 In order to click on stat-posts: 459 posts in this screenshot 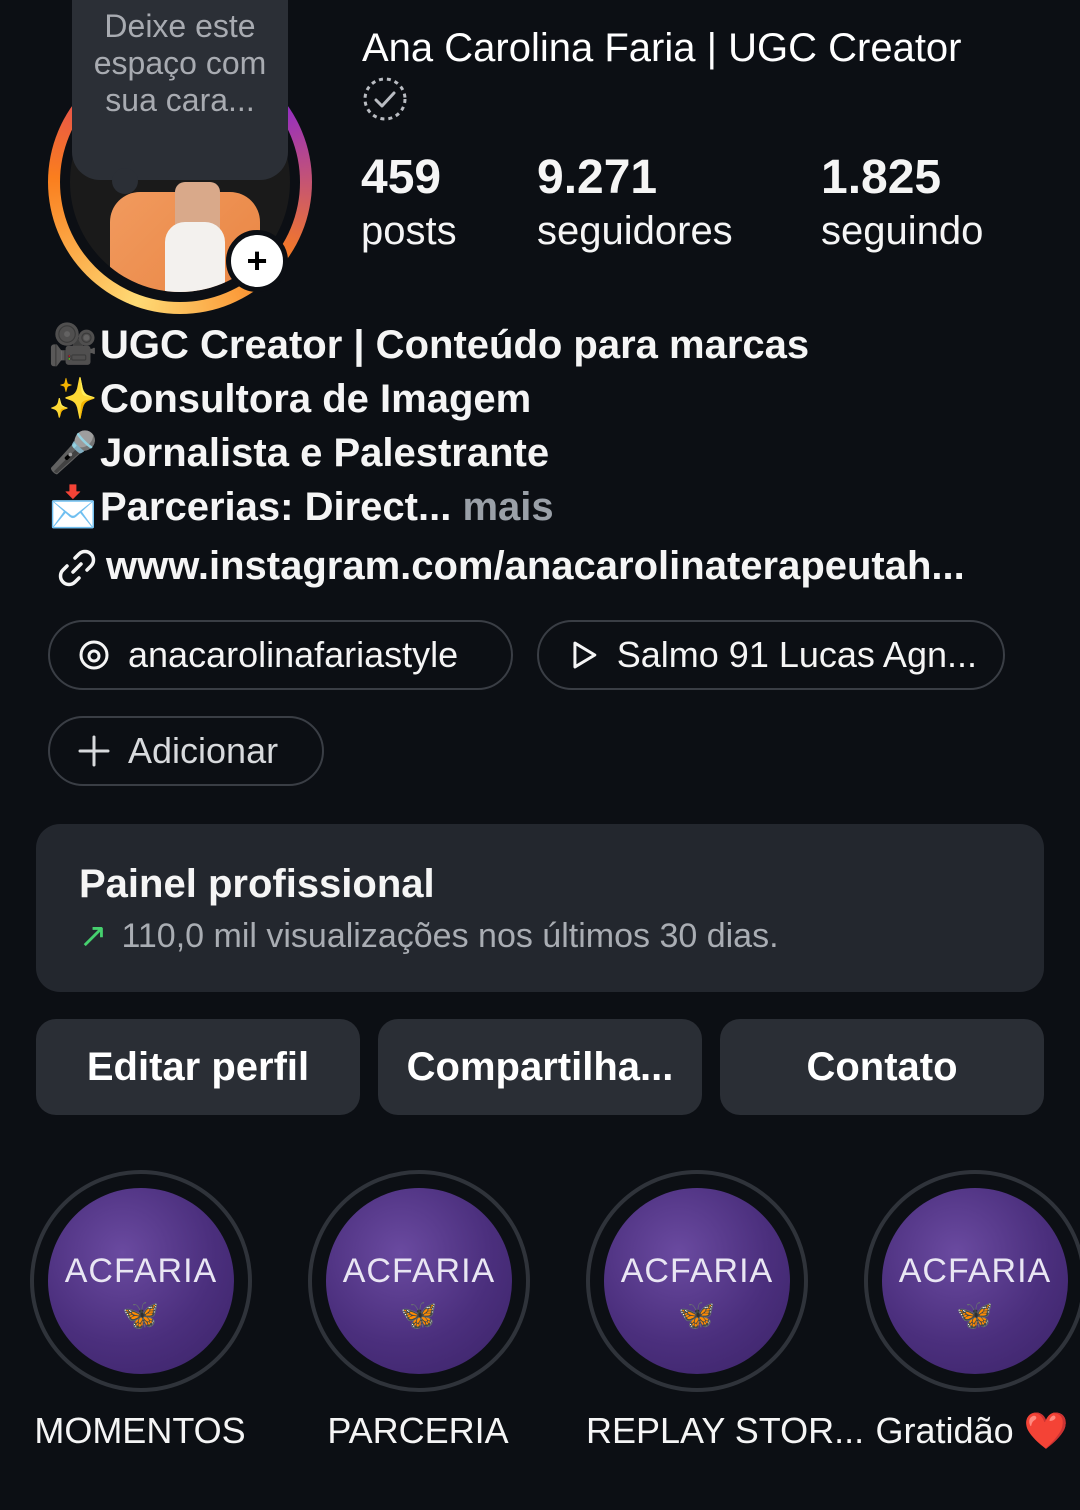, I will do `click(409, 203)`.